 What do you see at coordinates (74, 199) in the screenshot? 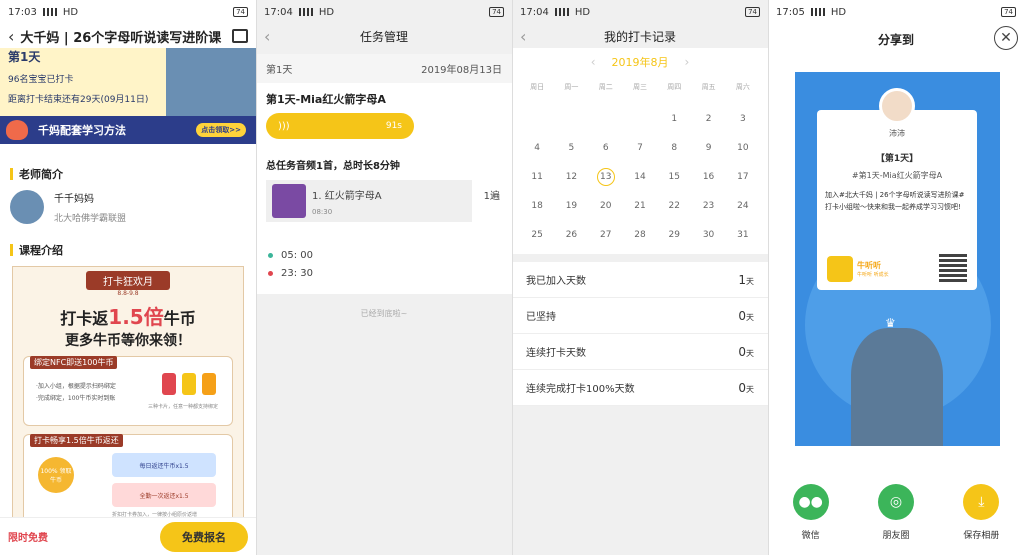
I see `teacher-name: 千千妈妈` at bounding box center [74, 199].